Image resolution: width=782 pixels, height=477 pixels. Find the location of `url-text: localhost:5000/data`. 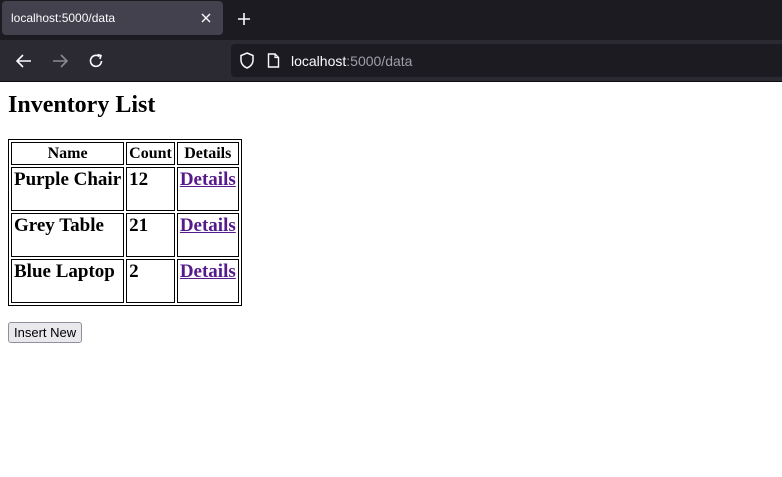

url-text: localhost:5000/data is located at coordinates (351, 61).